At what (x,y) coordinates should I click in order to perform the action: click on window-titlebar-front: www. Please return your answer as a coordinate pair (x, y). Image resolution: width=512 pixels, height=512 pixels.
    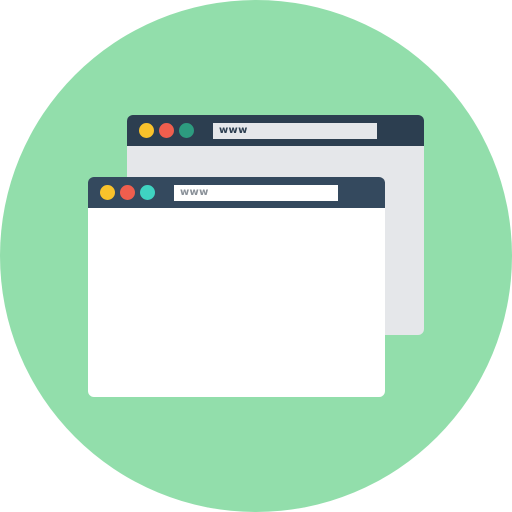
    Looking at the image, I should click on (236, 192).